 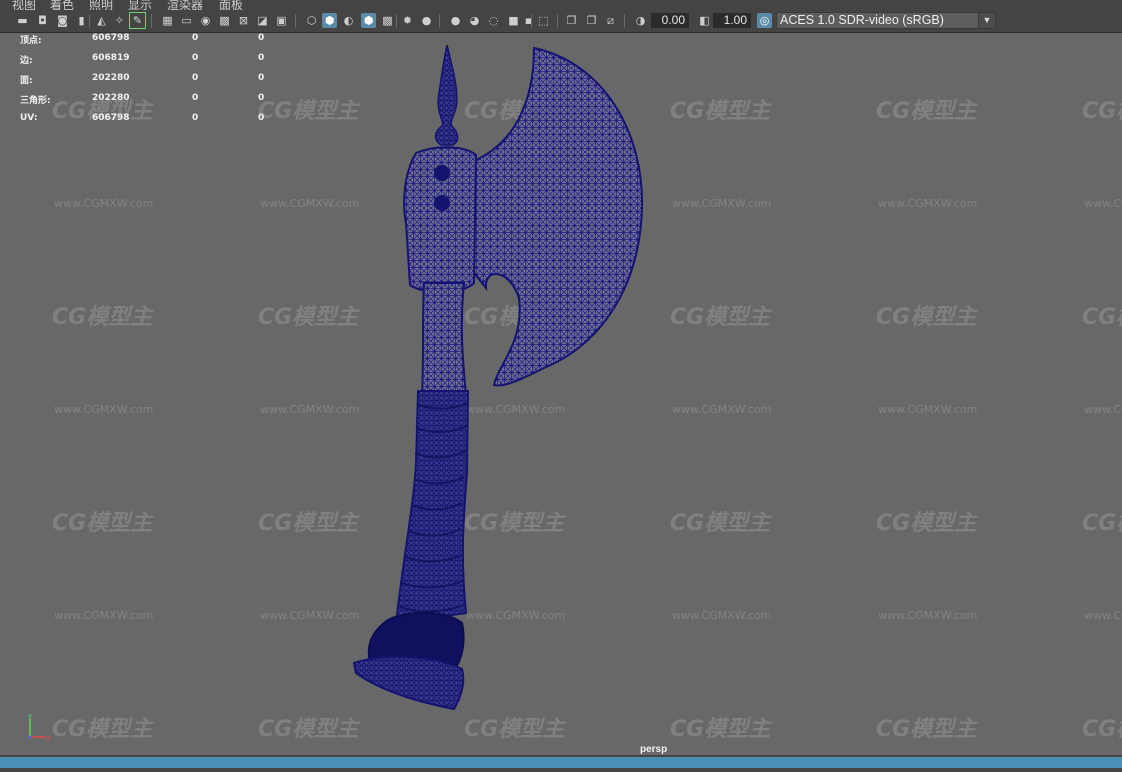 What do you see at coordinates (348, 20) in the screenshot?
I see `default-material-icon: ◐` at bounding box center [348, 20].